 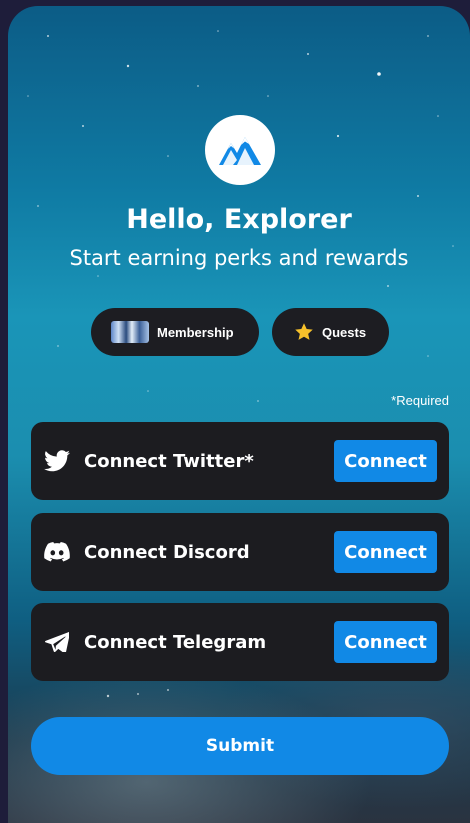 I want to click on membership-thumbnail, so click(x=130, y=332).